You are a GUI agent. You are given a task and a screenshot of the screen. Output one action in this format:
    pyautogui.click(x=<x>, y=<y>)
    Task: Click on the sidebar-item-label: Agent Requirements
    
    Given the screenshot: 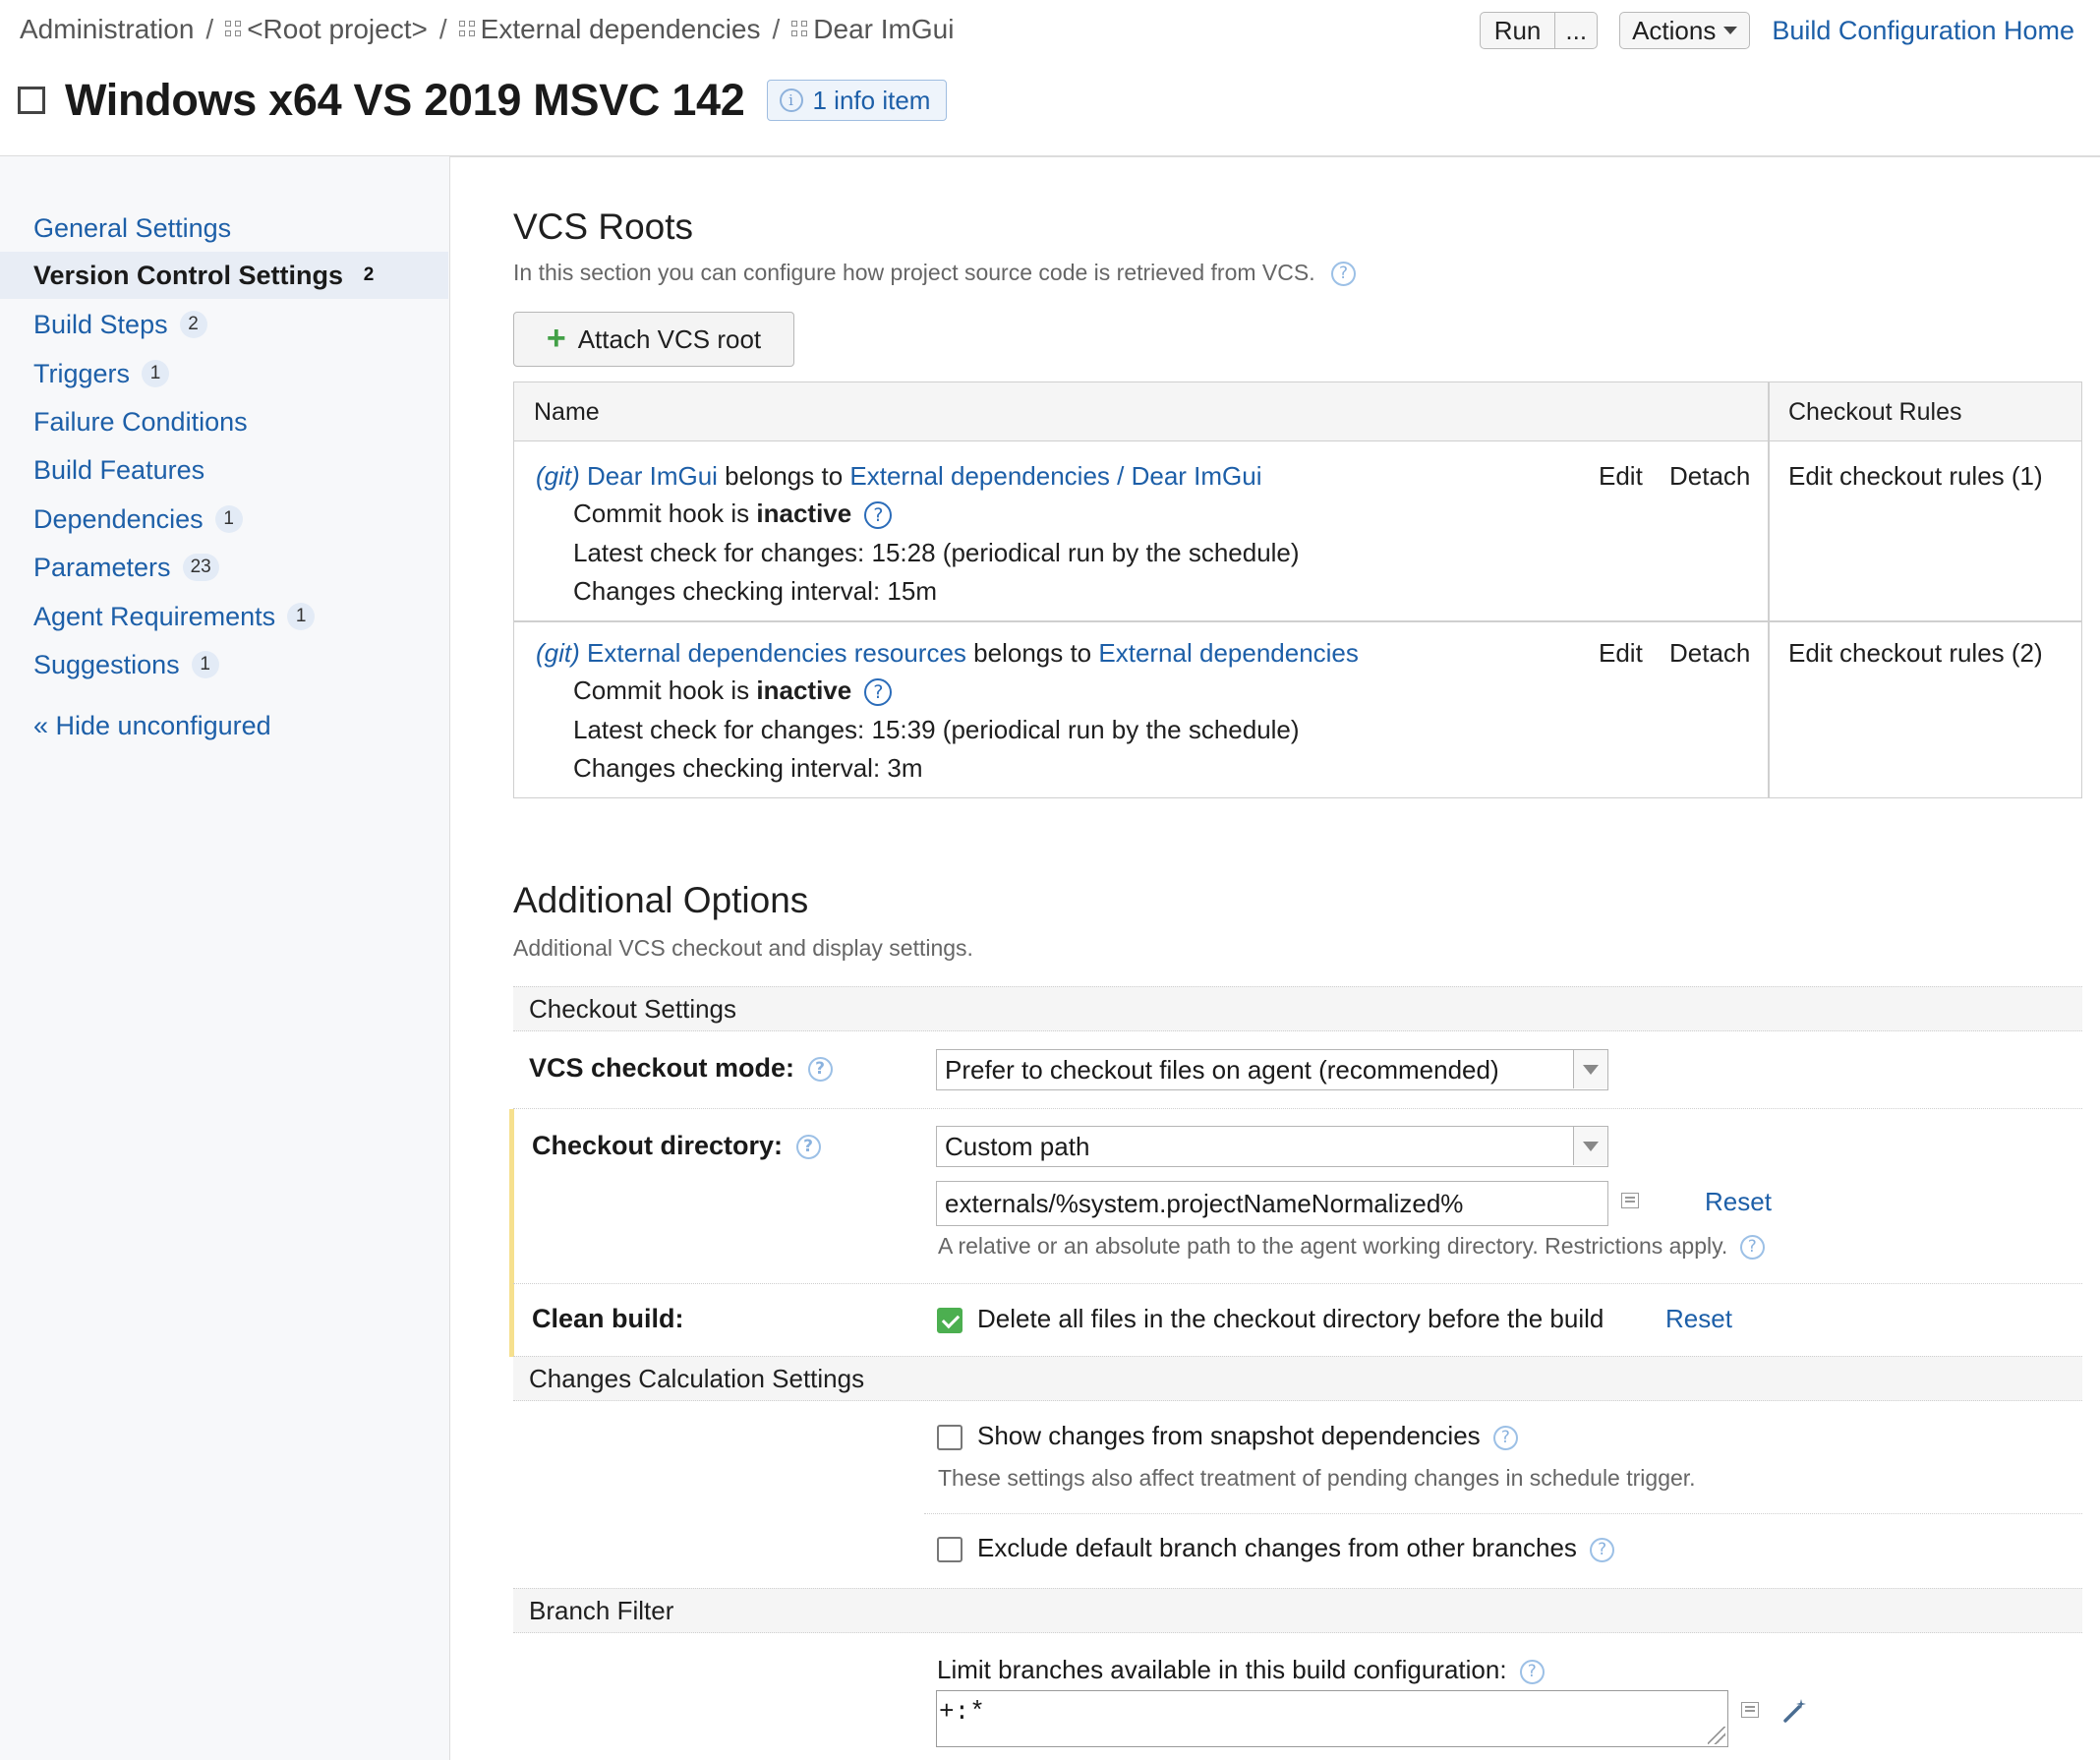 What is the action you would take?
    pyautogui.click(x=154, y=616)
    